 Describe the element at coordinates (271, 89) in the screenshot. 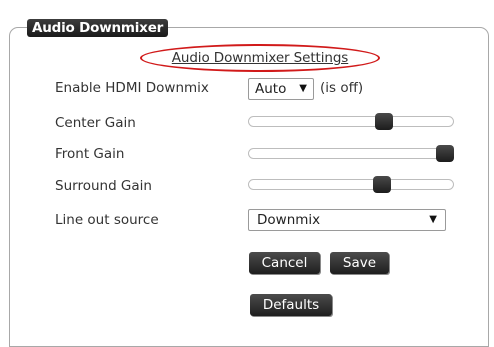

I see `hdmi-downmix-select-value: Auto` at that location.